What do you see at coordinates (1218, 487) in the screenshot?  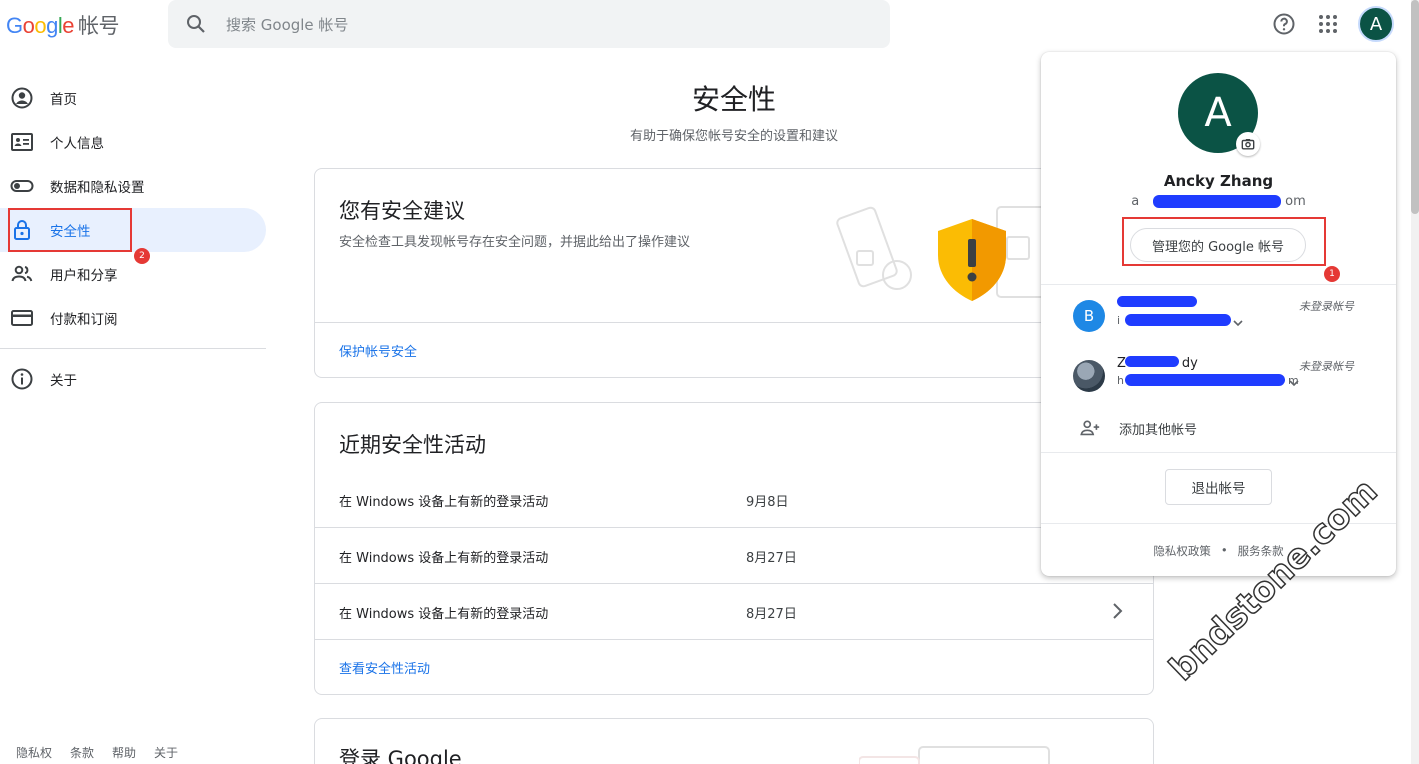 I see `sign-out-button: 退出帐号` at bounding box center [1218, 487].